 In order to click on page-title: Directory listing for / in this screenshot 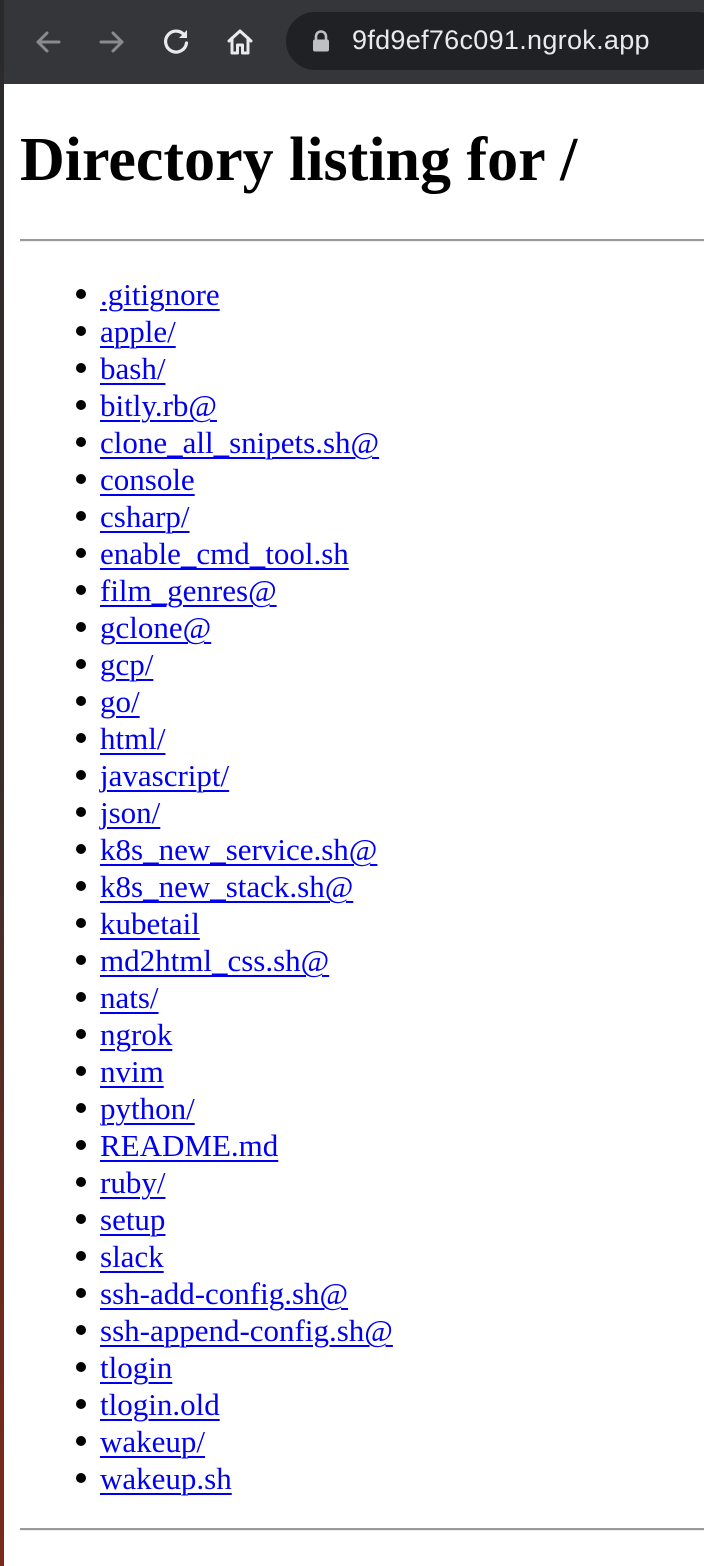, I will do `click(299, 160)`.